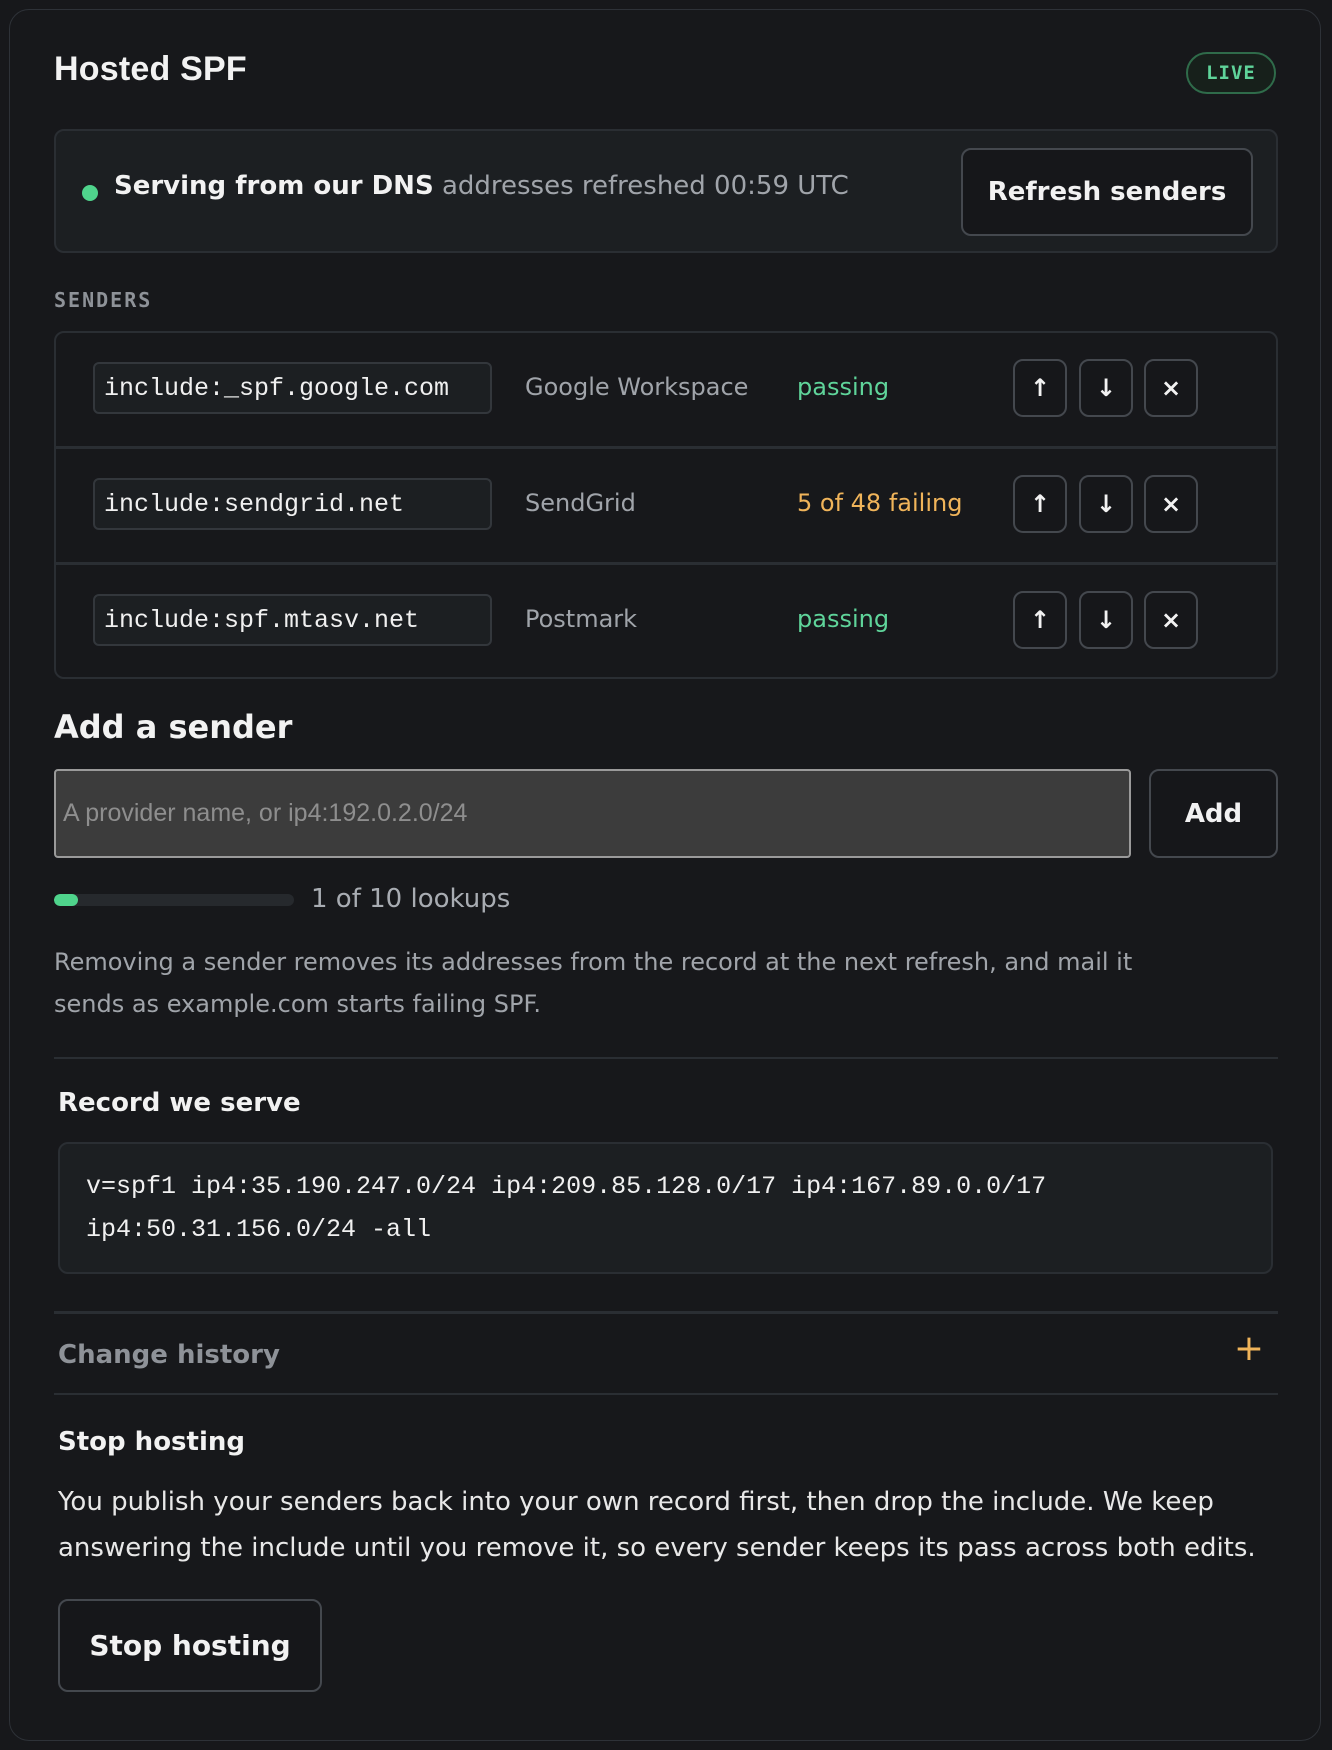 Image resolution: width=1332 pixels, height=1750 pixels. What do you see at coordinates (666, 1058) in the screenshot?
I see `divider` at bounding box center [666, 1058].